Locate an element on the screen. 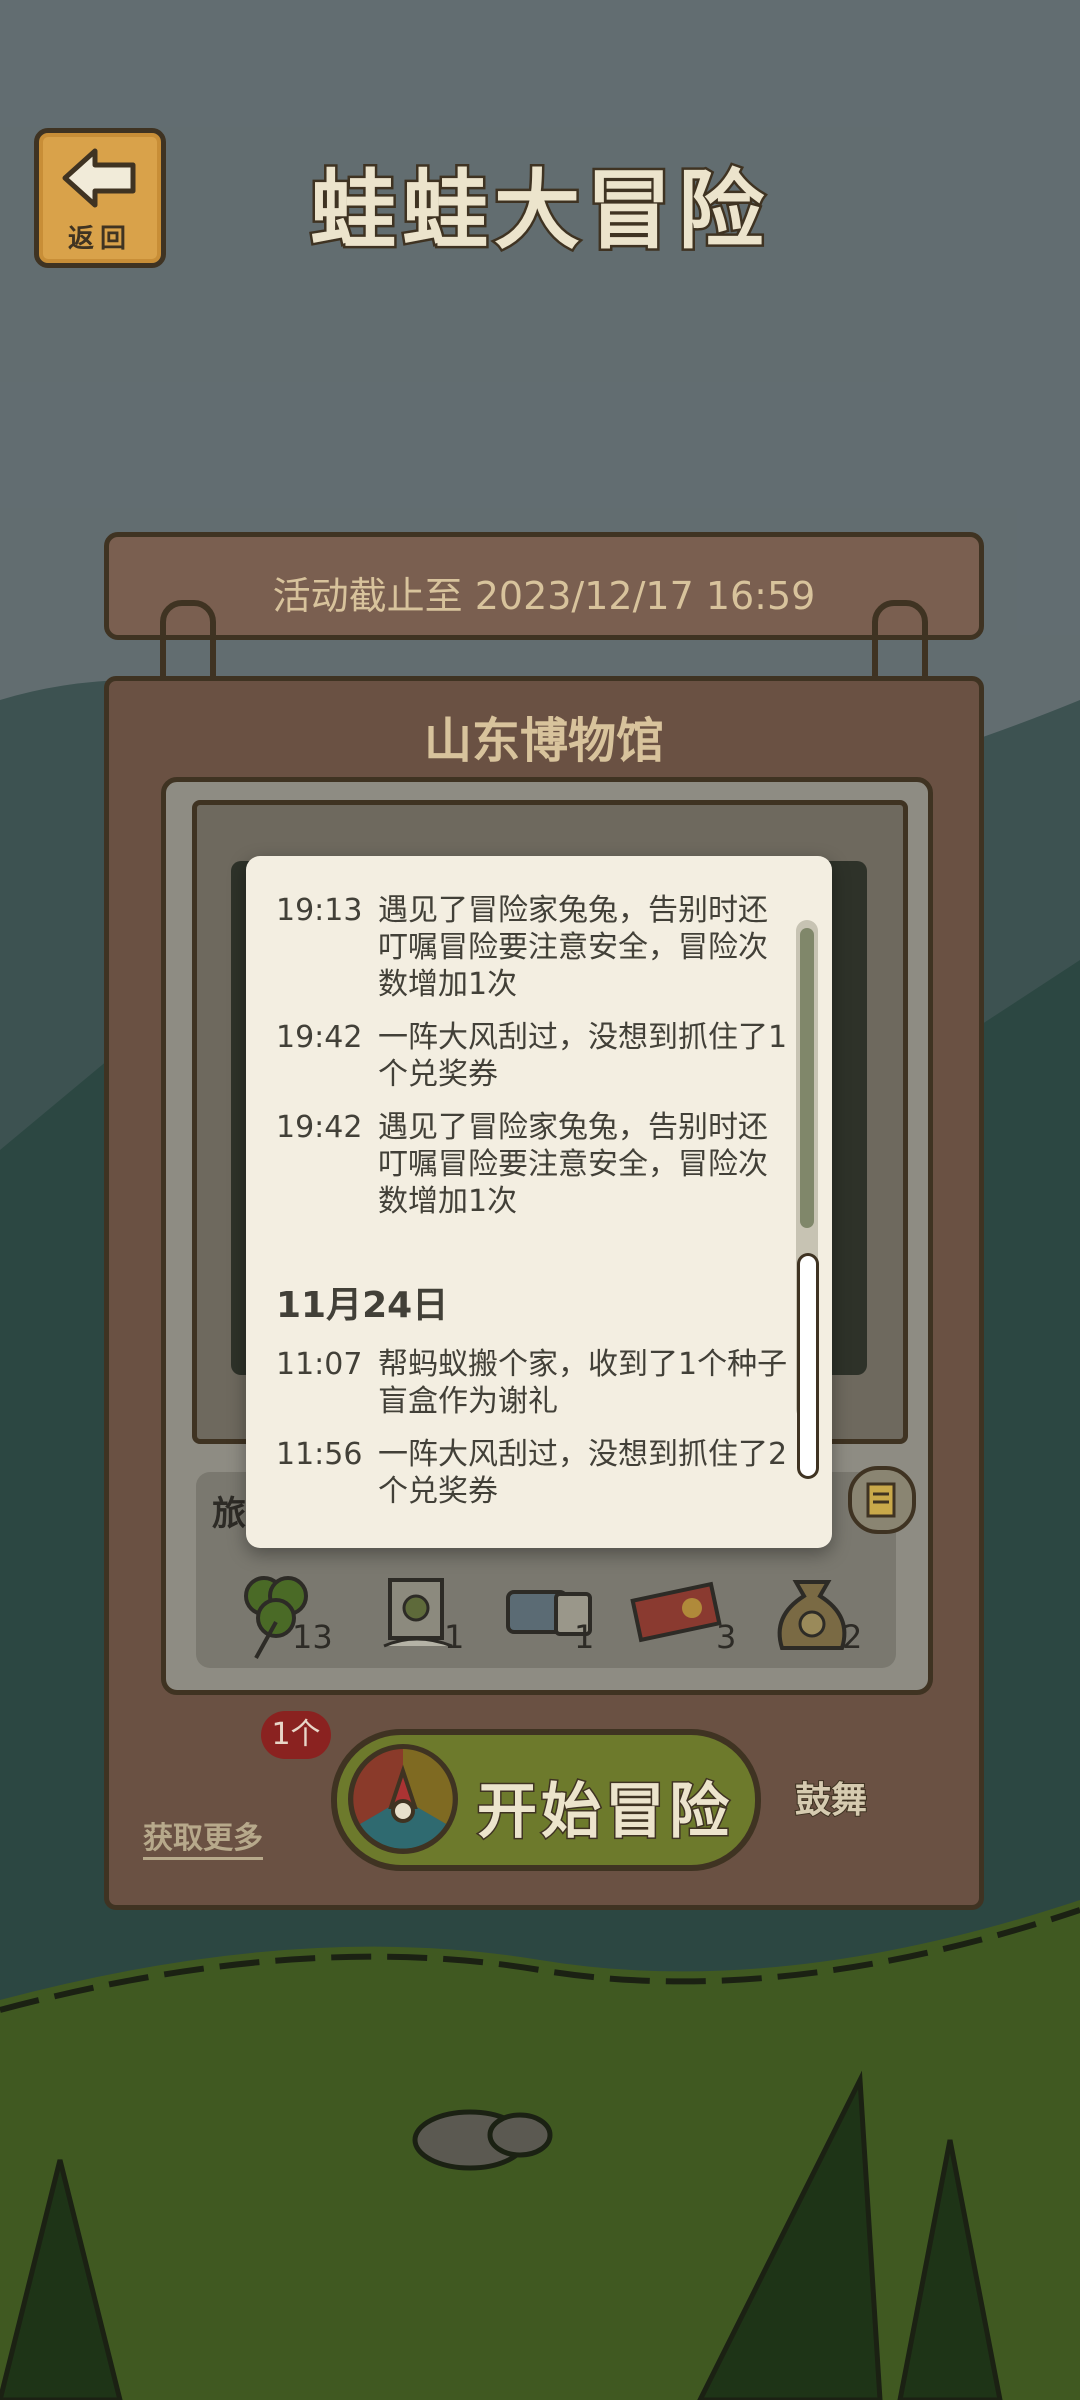 The height and width of the screenshot is (2400, 1080). location-title: 山东博物馆 is located at coordinates (543, 741).